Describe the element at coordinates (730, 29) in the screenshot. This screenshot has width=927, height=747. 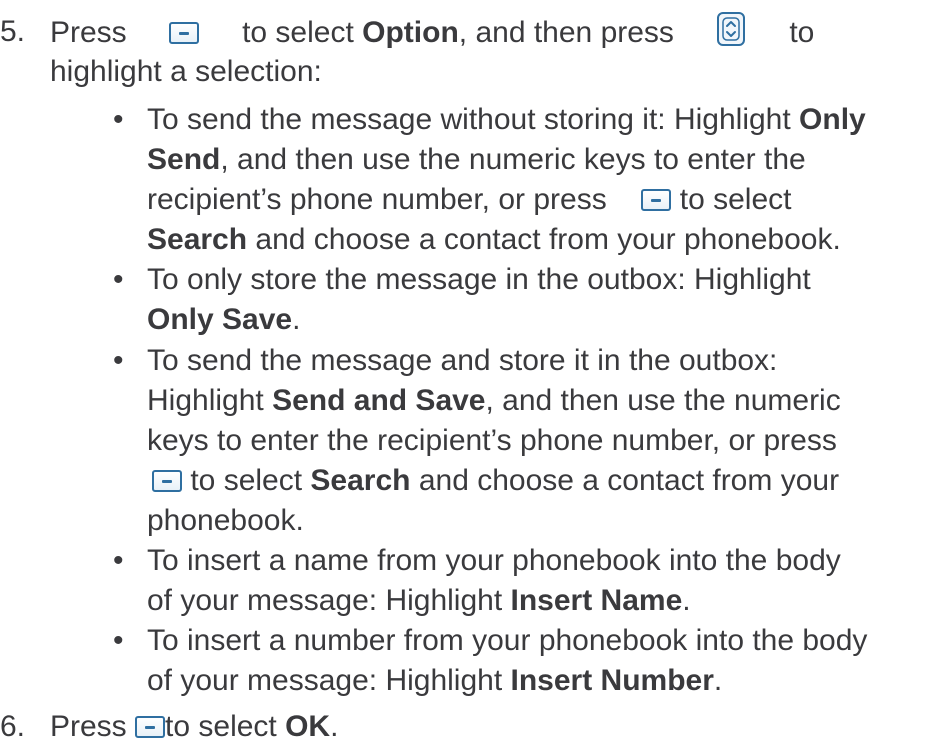
I see `nav-up-down-icon` at that location.